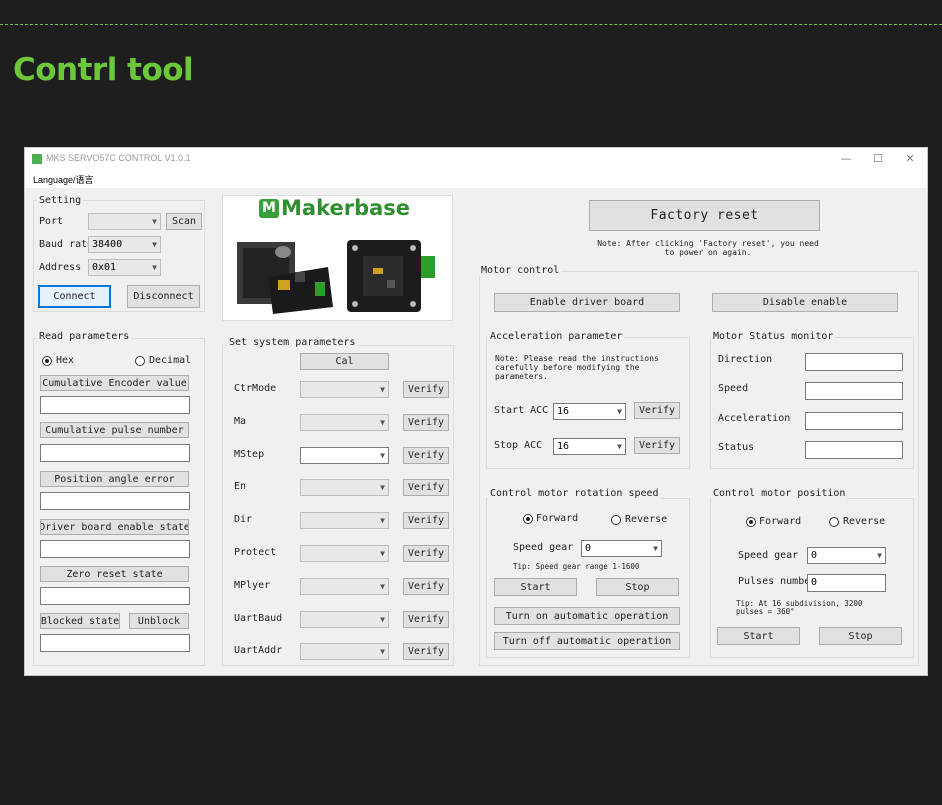 The width and height of the screenshot is (942, 805). Describe the element at coordinates (834, 522) in the screenshot. I see `position-reverse-radio` at that location.